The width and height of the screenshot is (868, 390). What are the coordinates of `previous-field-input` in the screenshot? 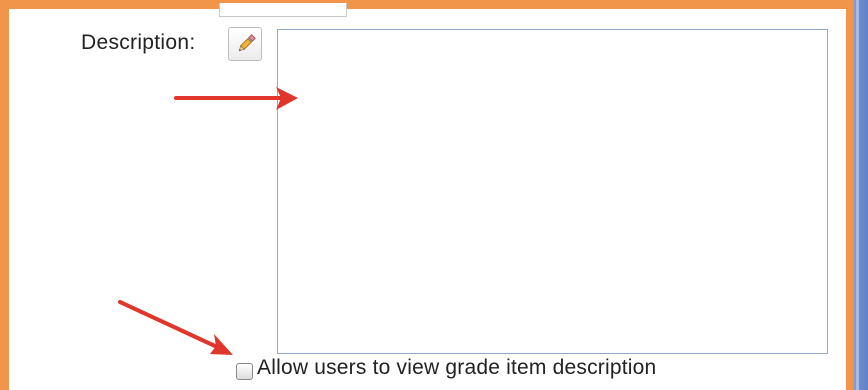 It's located at (283, 10).